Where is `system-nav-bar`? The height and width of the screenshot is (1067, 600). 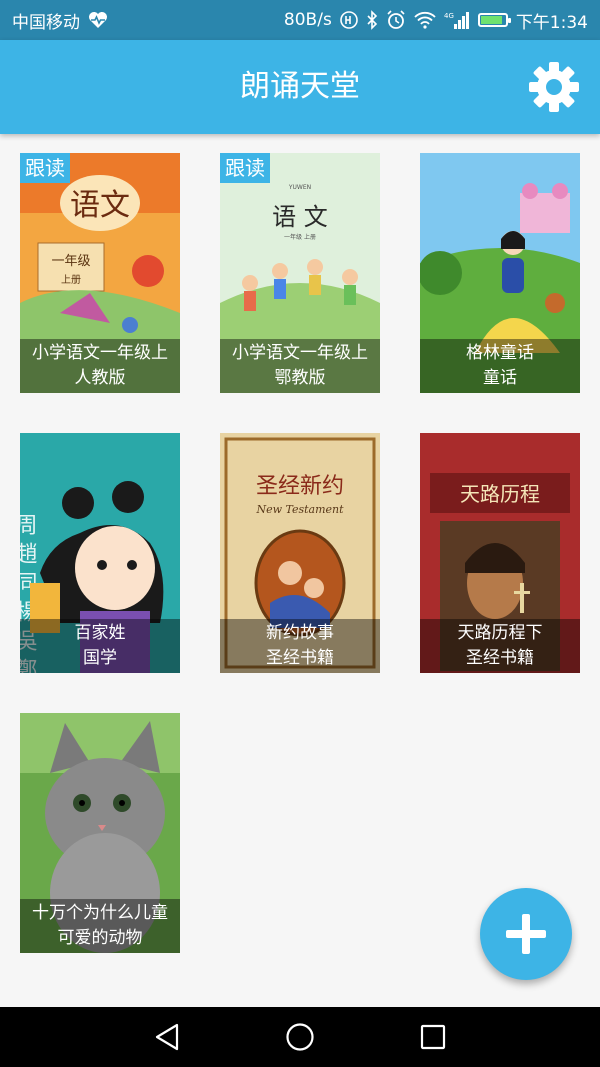
system-nav-bar is located at coordinates (300, 1037).